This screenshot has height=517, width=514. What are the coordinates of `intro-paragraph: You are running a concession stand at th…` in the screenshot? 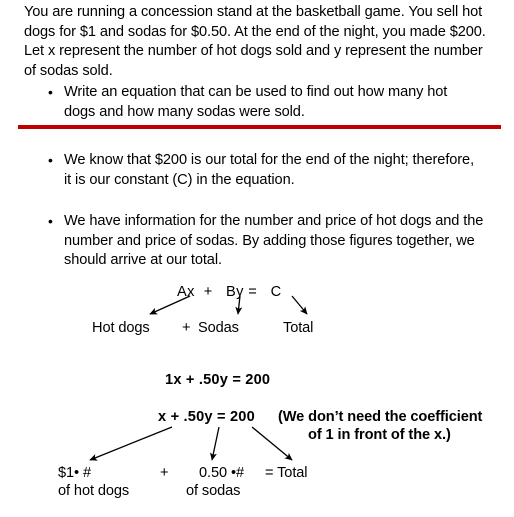 It's located at (255, 41).